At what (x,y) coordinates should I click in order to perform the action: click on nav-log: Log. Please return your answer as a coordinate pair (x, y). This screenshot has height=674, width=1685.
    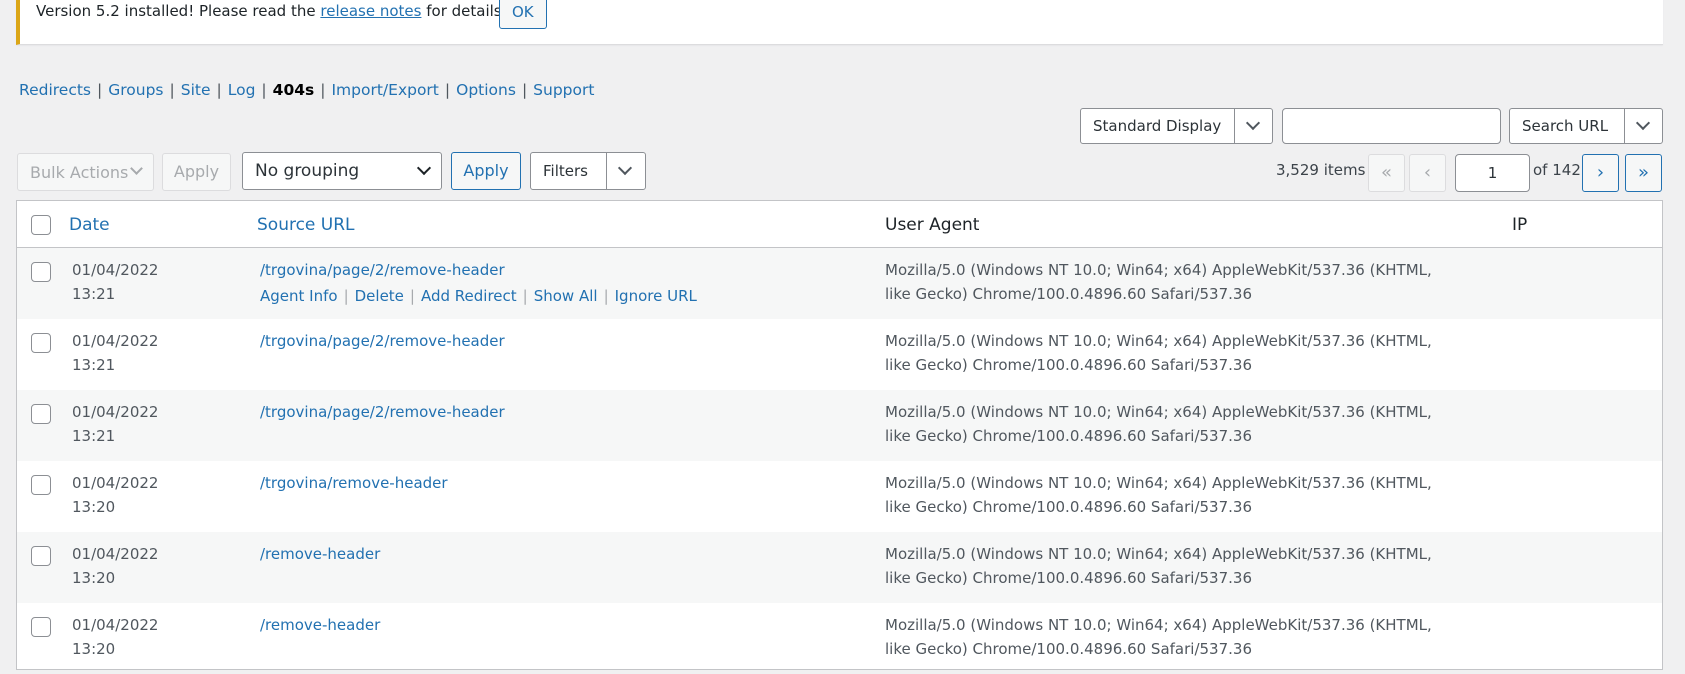
    Looking at the image, I should click on (242, 90).